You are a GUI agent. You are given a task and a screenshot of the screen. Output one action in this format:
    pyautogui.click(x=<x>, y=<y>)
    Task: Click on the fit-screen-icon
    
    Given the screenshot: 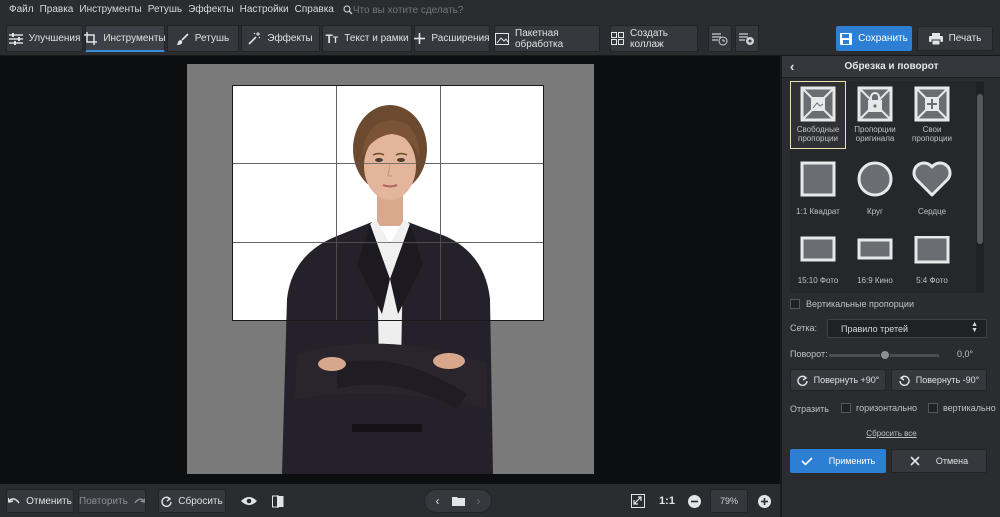 What is the action you would take?
    pyautogui.click(x=638, y=501)
    